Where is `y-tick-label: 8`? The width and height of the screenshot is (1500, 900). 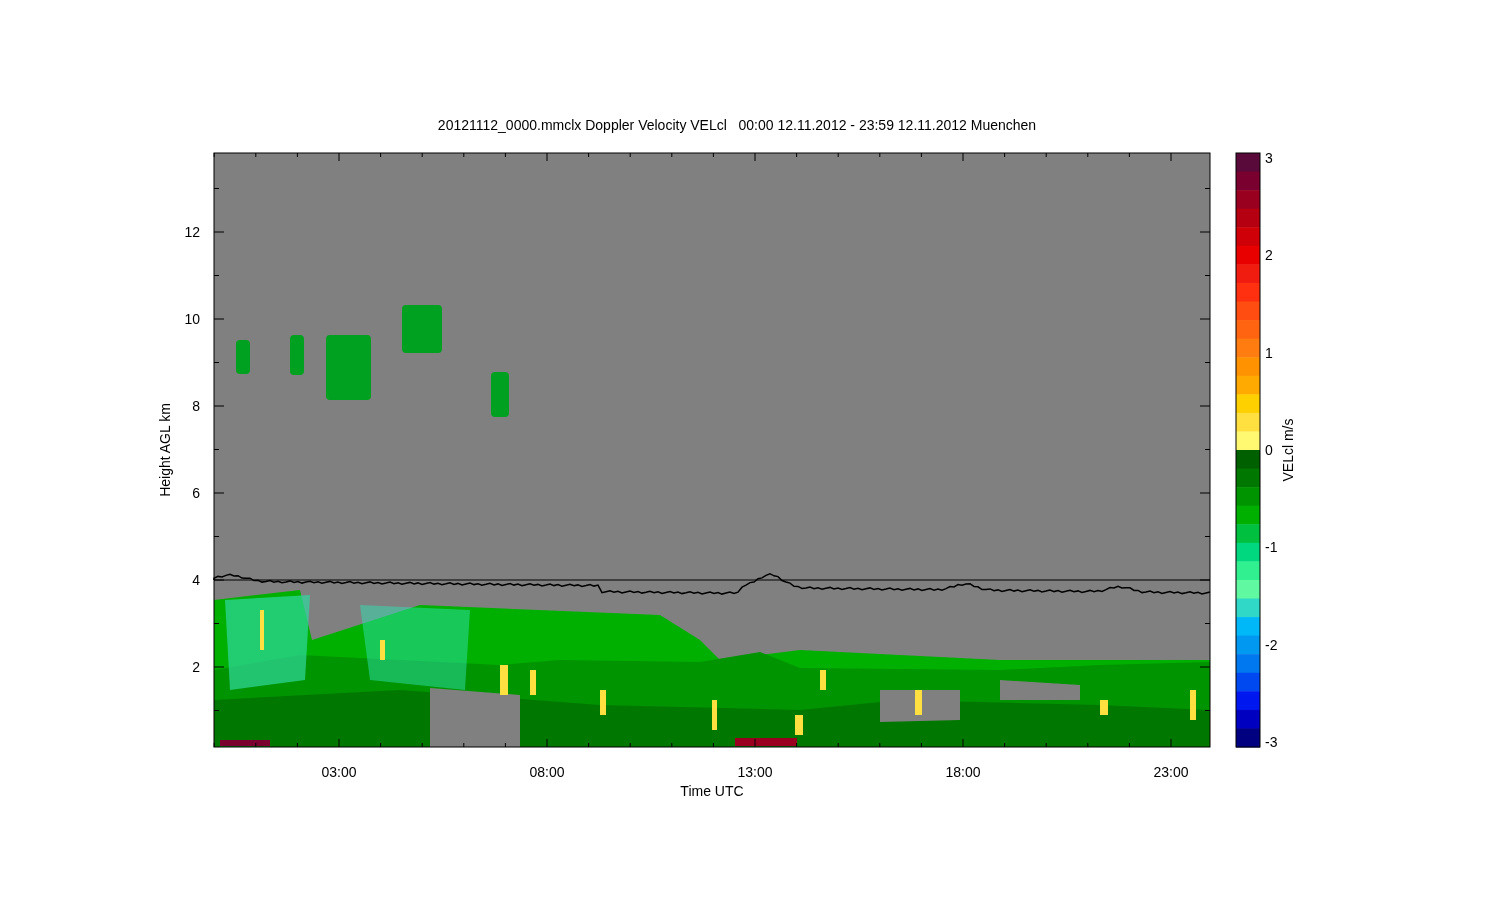
y-tick-label: 8 is located at coordinates (196, 406).